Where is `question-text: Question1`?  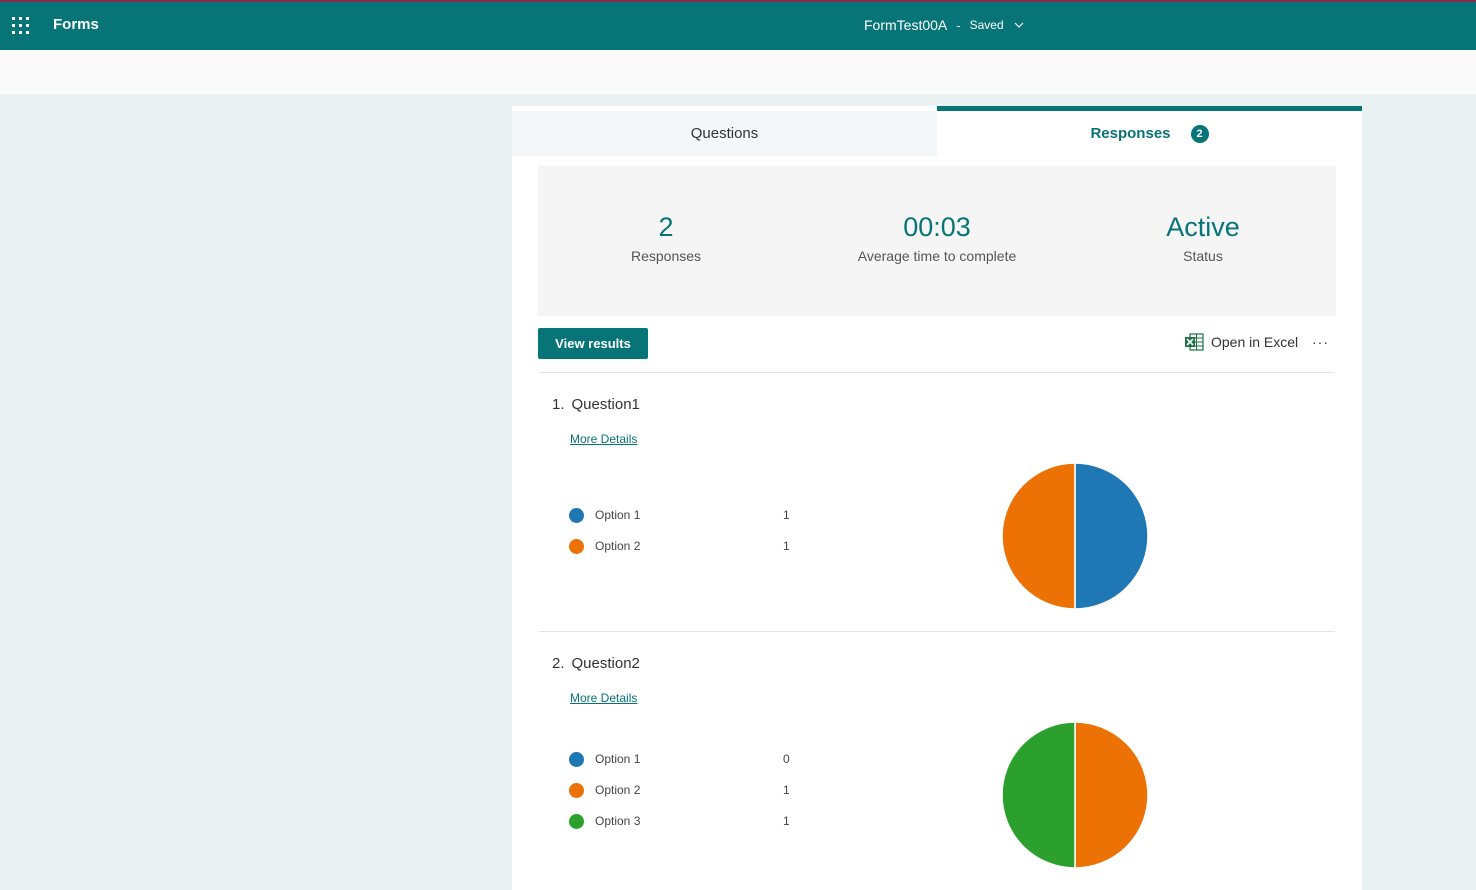 question-text: Question1 is located at coordinates (605, 404).